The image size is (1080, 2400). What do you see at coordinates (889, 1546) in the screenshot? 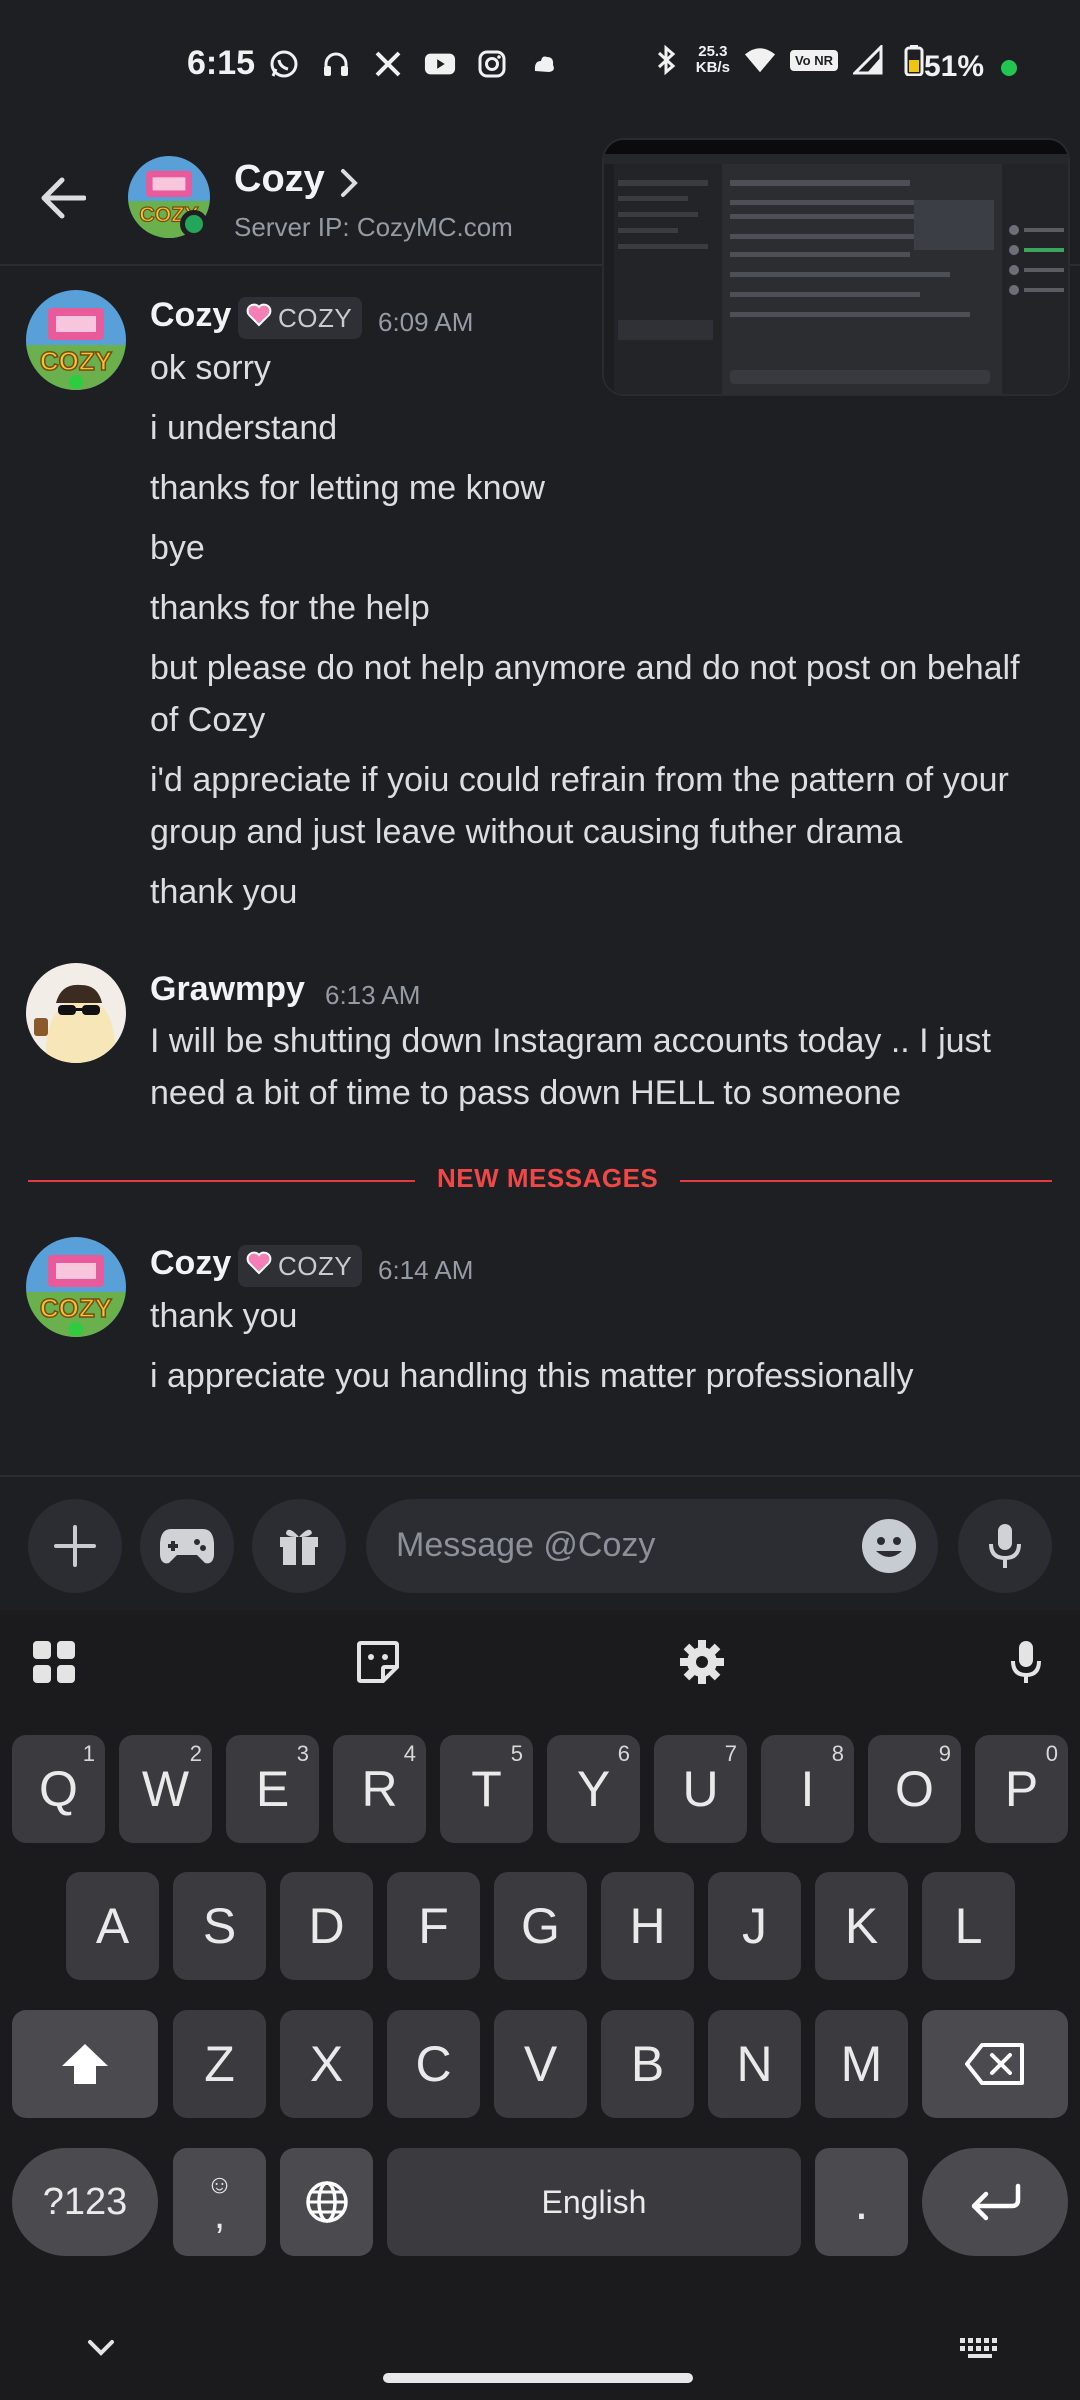
I see `emoji-icon` at bounding box center [889, 1546].